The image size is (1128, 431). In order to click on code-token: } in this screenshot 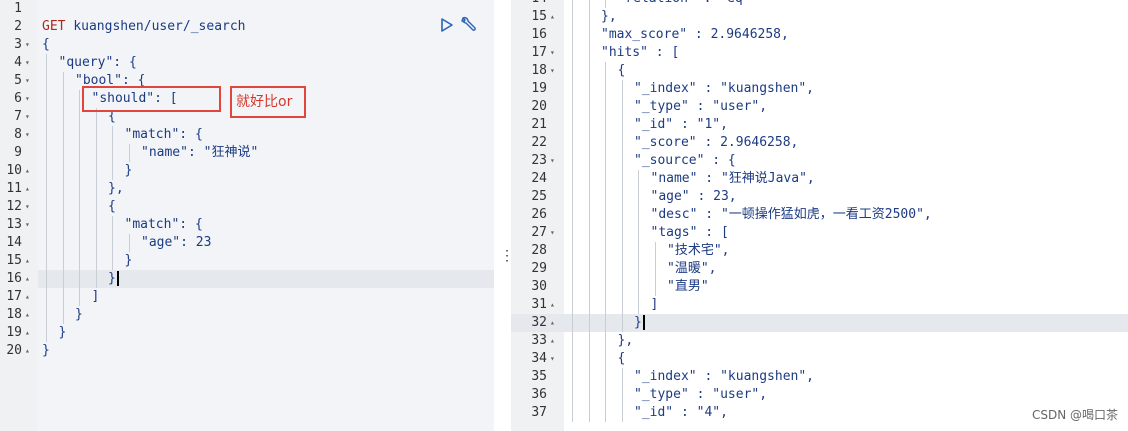, I will do `click(128, 260)`.